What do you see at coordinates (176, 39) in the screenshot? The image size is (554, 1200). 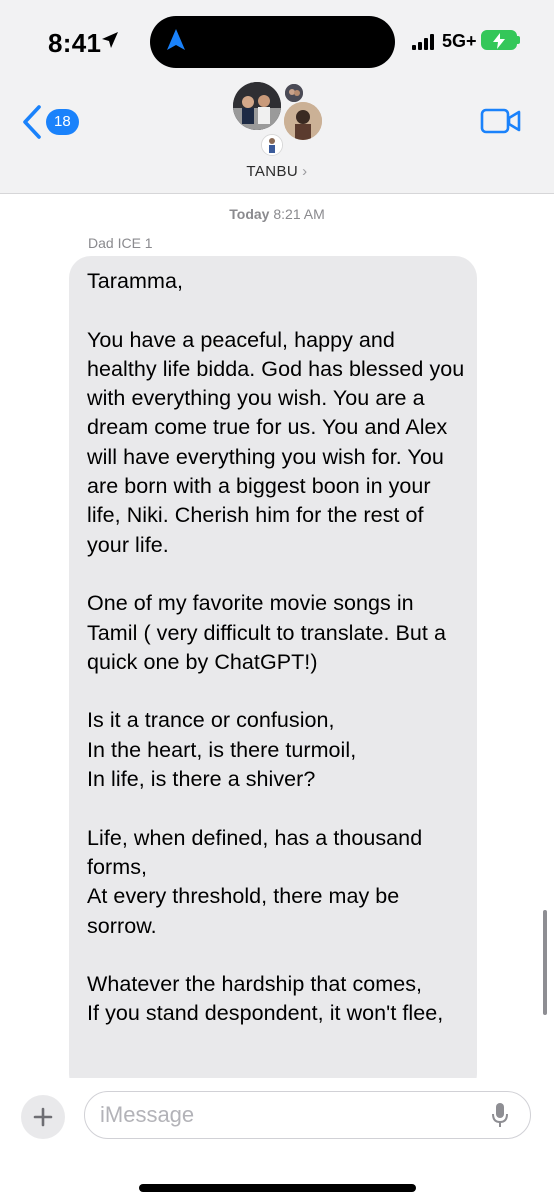 I see `navigation-arrow-icon` at bounding box center [176, 39].